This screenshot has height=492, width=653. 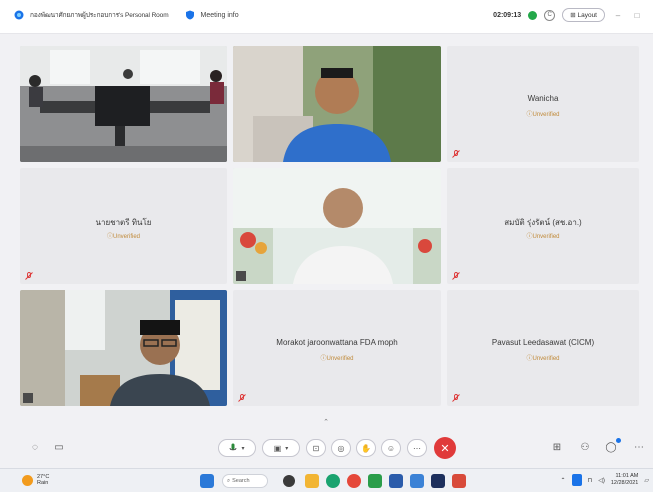 What do you see at coordinates (43, 483) in the screenshot?
I see `weather-description: Rain` at bounding box center [43, 483].